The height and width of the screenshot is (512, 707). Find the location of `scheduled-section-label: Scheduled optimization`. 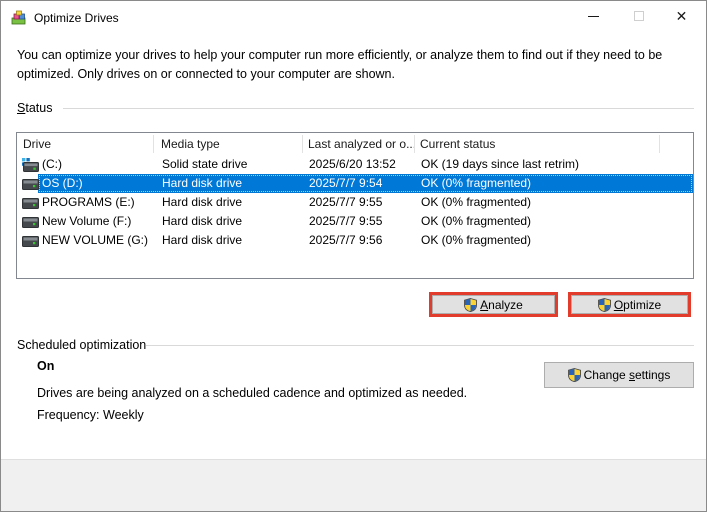

scheduled-section-label: Scheduled optimization is located at coordinates (82, 345).